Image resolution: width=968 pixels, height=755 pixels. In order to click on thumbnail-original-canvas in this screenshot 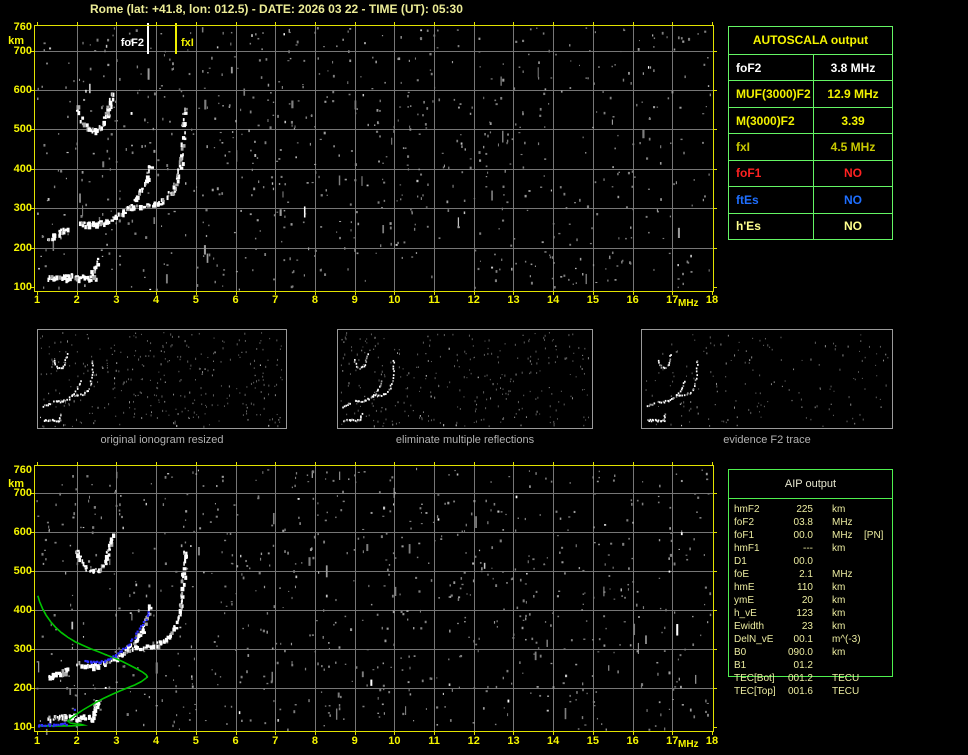, I will do `click(162, 379)`.